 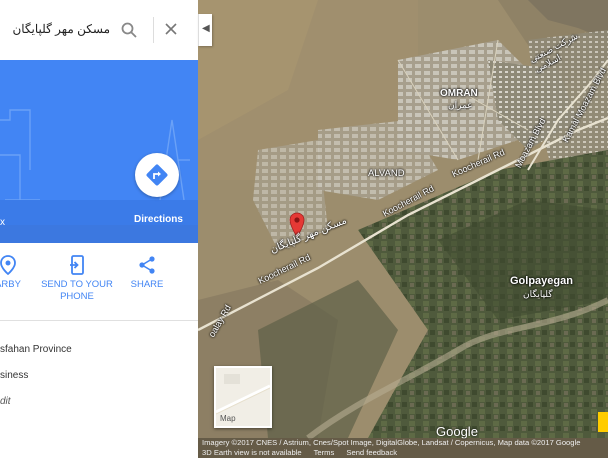 What do you see at coordinates (228, 418) in the screenshot?
I see `minimap-label: Map` at bounding box center [228, 418].